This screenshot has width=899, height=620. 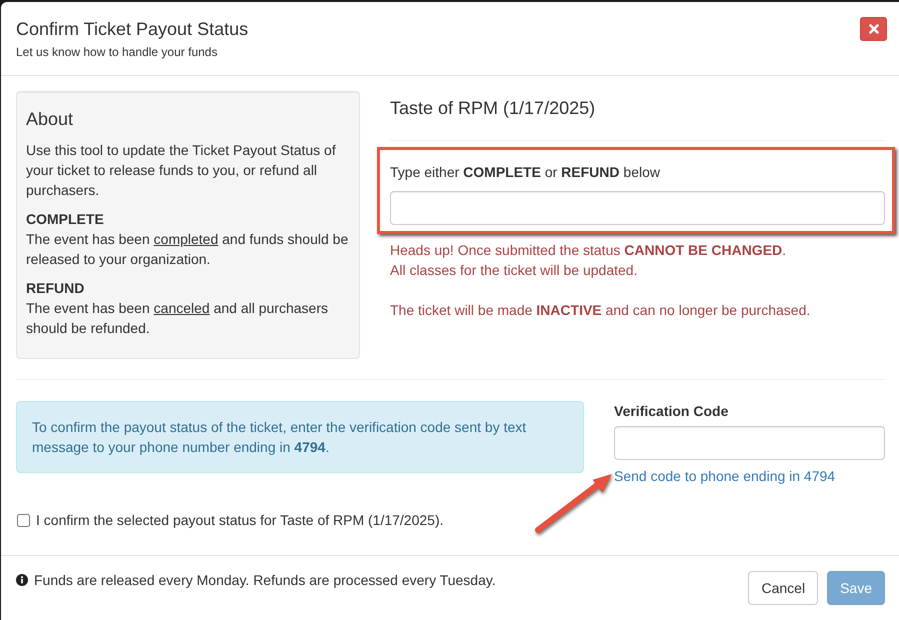 What do you see at coordinates (514, 270) in the screenshot?
I see `warning-text: All classes for the ticket will be updated.` at bounding box center [514, 270].